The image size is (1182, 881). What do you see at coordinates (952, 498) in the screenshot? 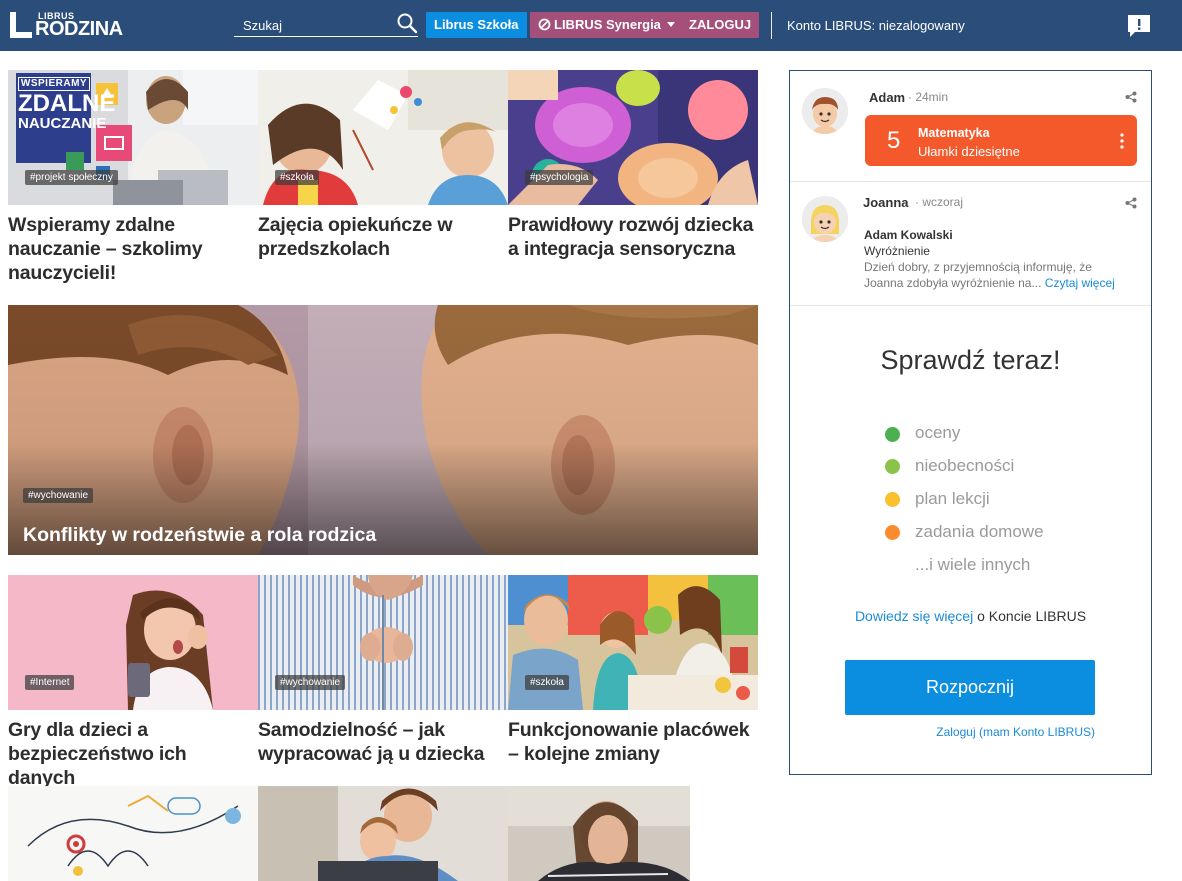
I see `feature-timetable: plan lekcji` at bounding box center [952, 498].